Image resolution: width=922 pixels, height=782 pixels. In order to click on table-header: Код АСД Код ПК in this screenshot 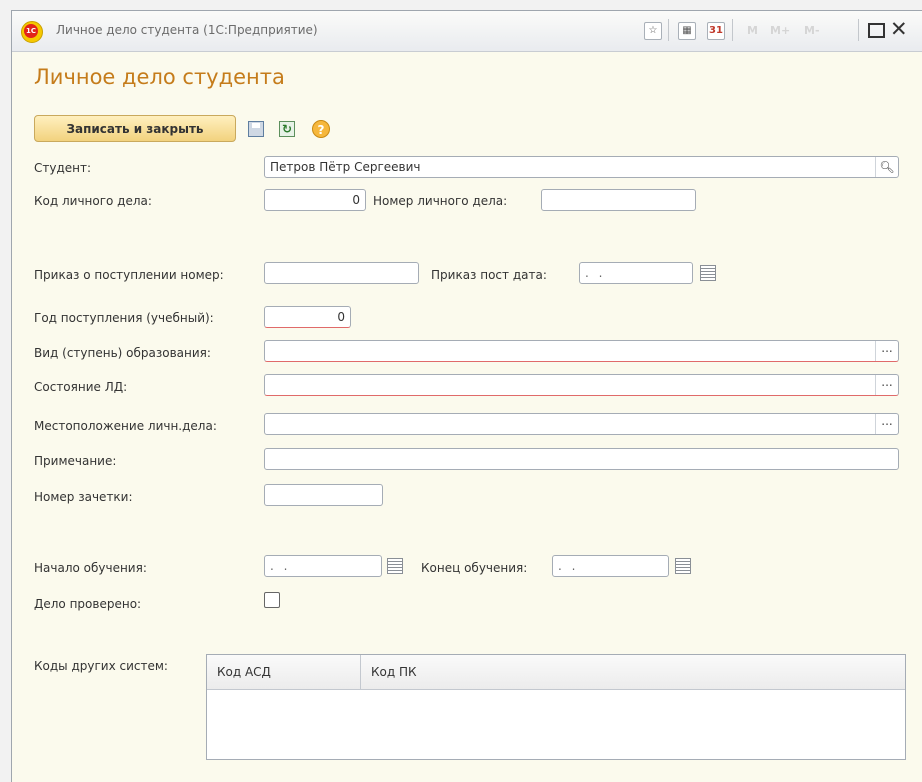, I will do `click(556, 672)`.